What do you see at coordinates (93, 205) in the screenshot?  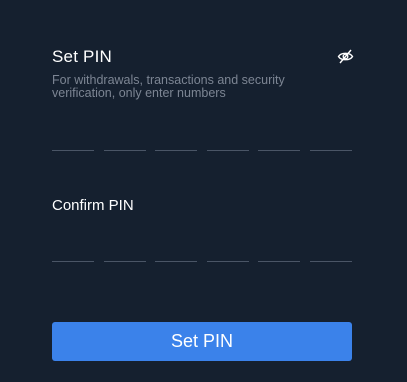 I see `confirm-pin-label: Confirm PIN` at bounding box center [93, 205].